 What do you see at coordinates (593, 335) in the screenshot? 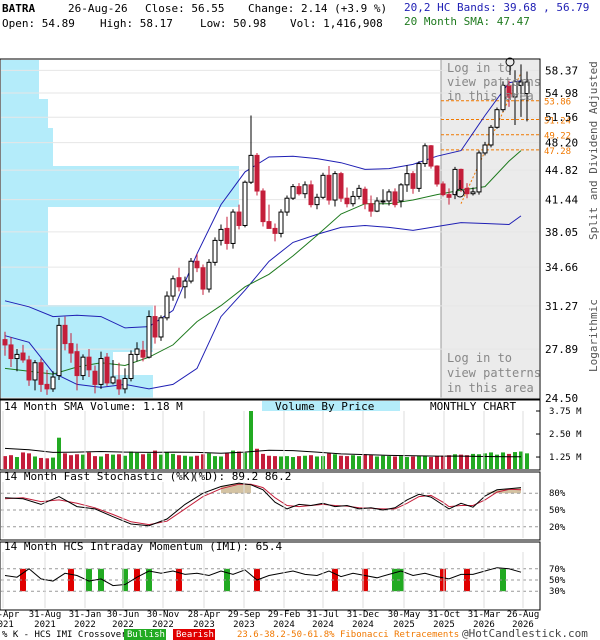
I see `logarithmic-label: Logarithmic` at bounding box center [593, 335].